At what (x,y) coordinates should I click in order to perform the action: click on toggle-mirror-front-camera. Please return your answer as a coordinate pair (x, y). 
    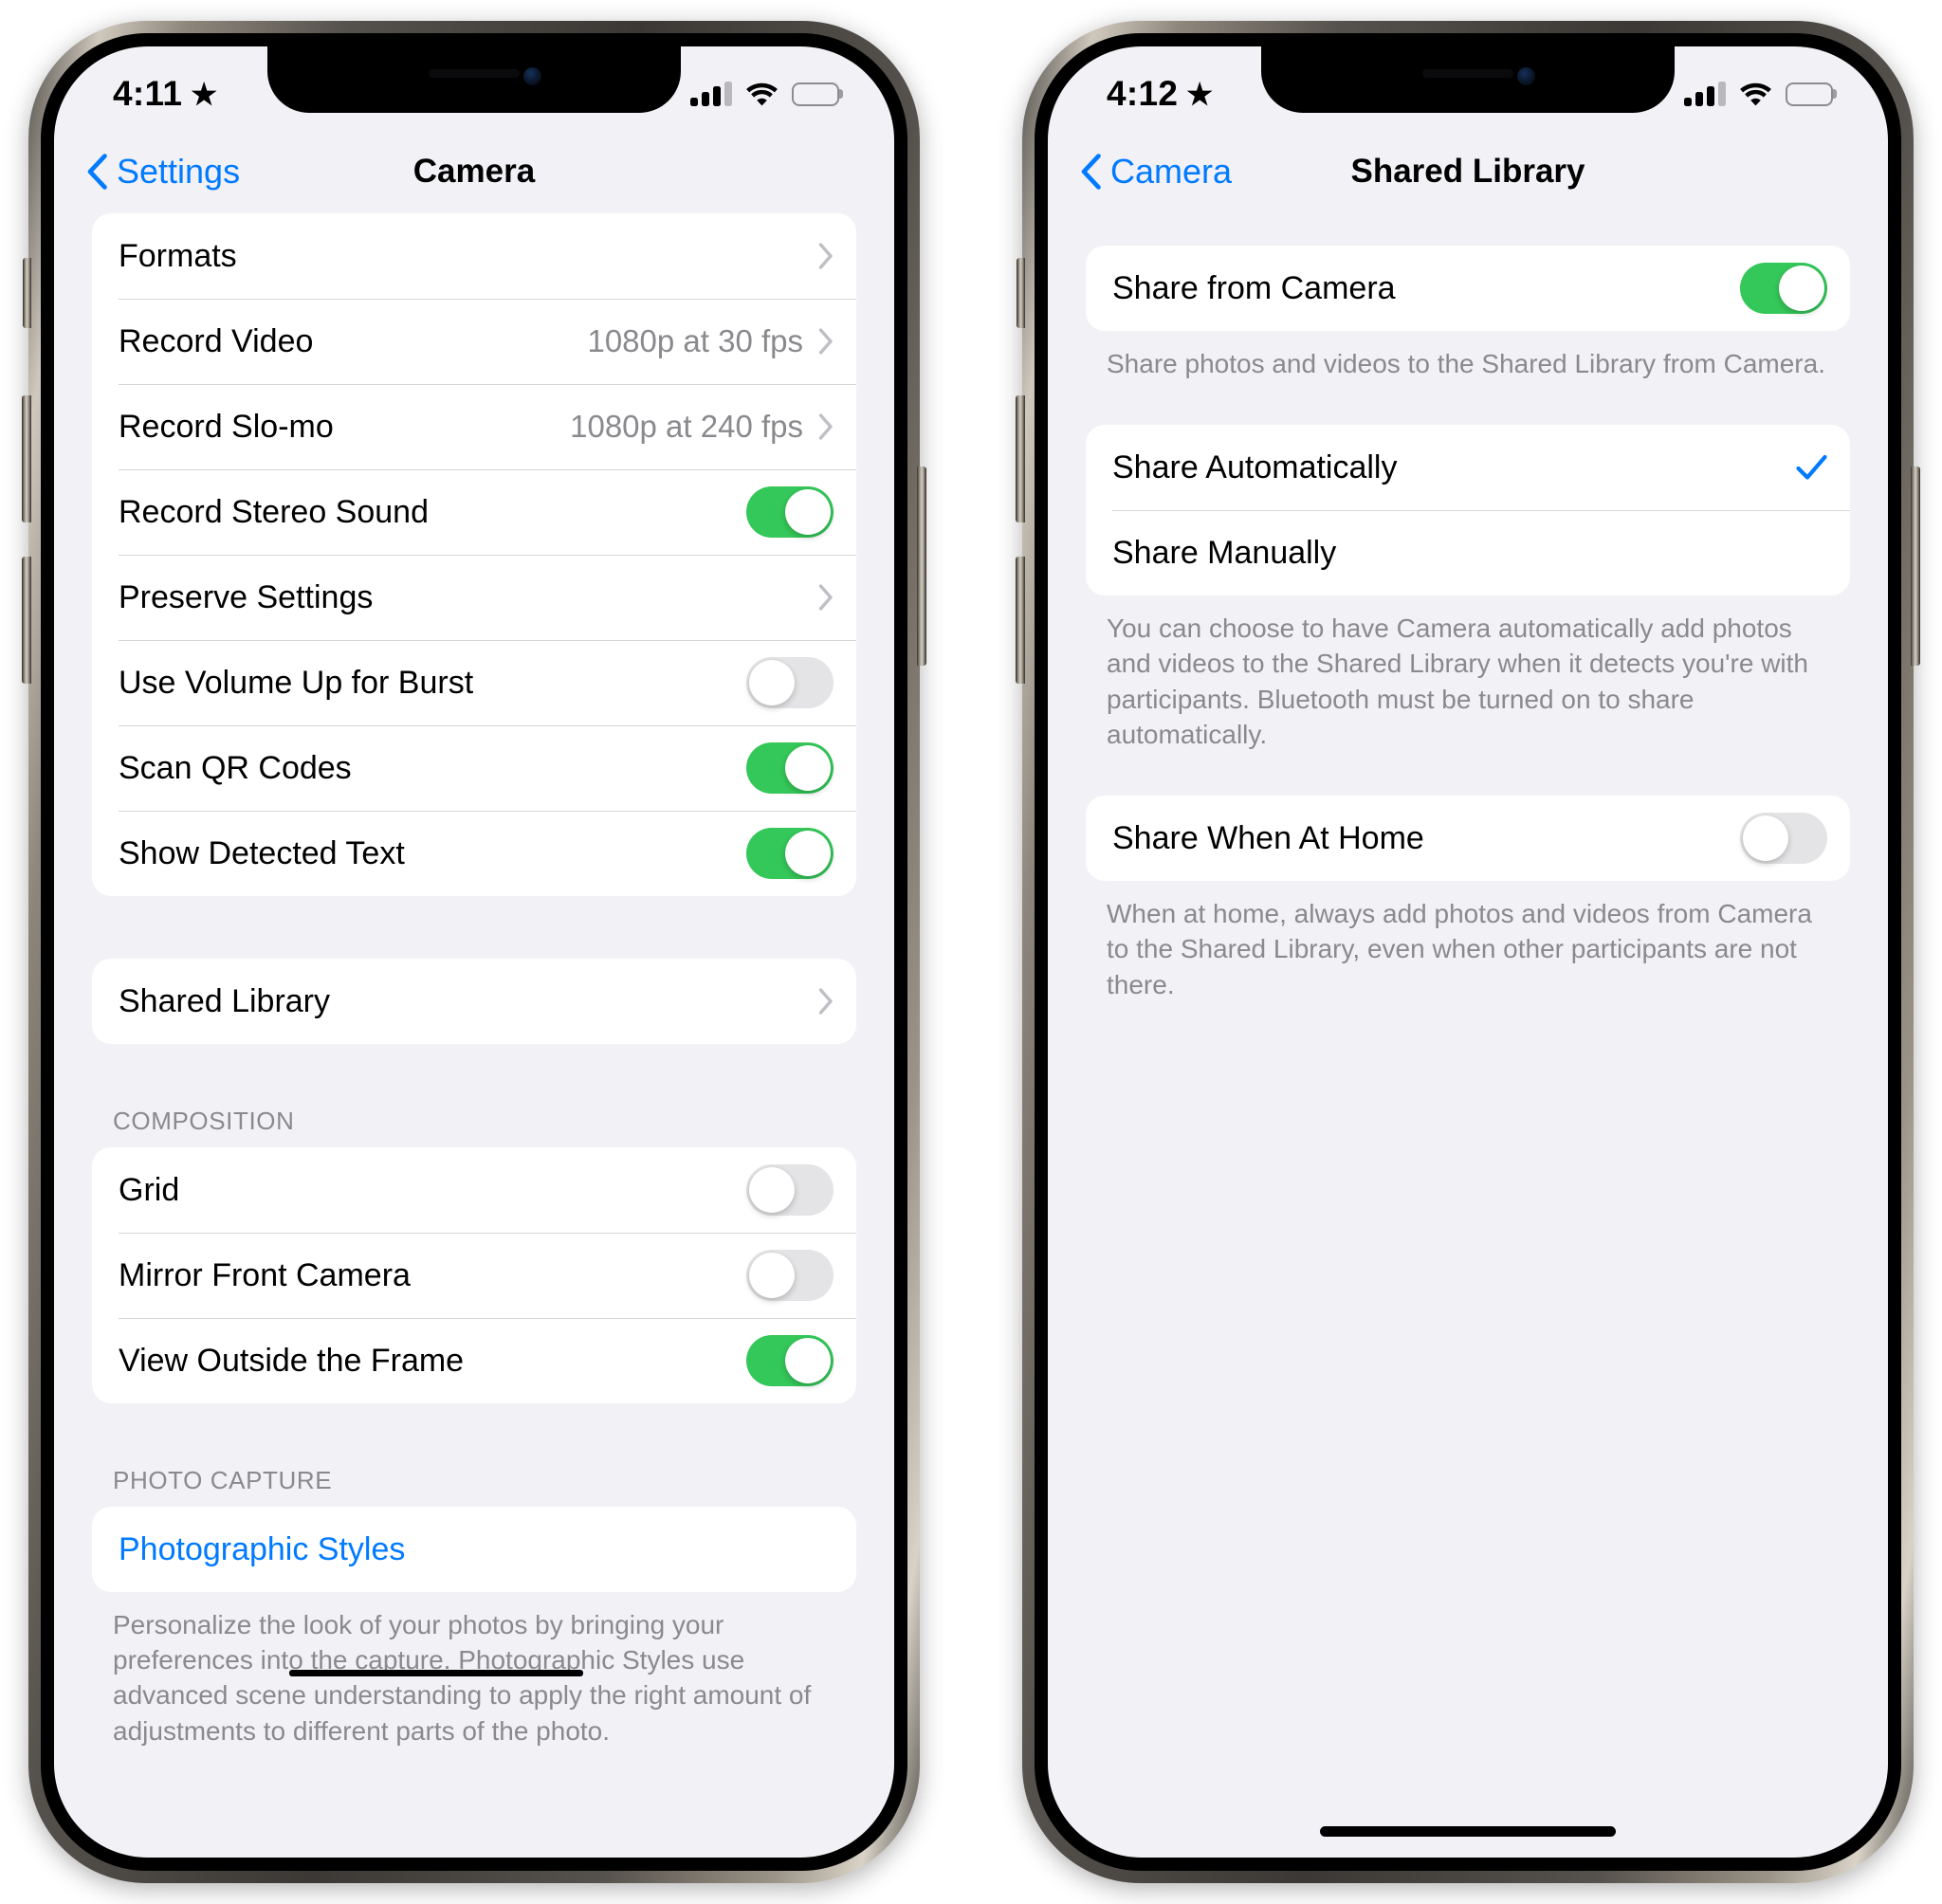
    Looking at the image, I should click on (790, 1276).